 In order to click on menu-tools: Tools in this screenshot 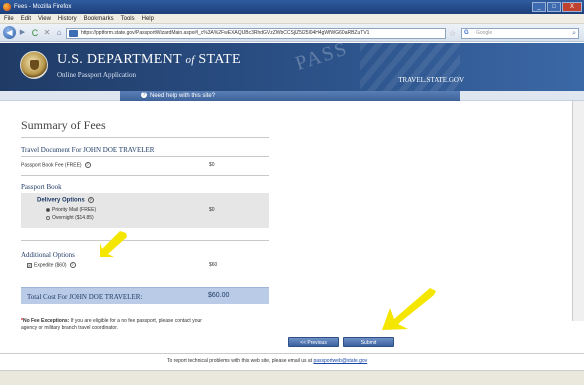, I will do `click(128, 18)`.